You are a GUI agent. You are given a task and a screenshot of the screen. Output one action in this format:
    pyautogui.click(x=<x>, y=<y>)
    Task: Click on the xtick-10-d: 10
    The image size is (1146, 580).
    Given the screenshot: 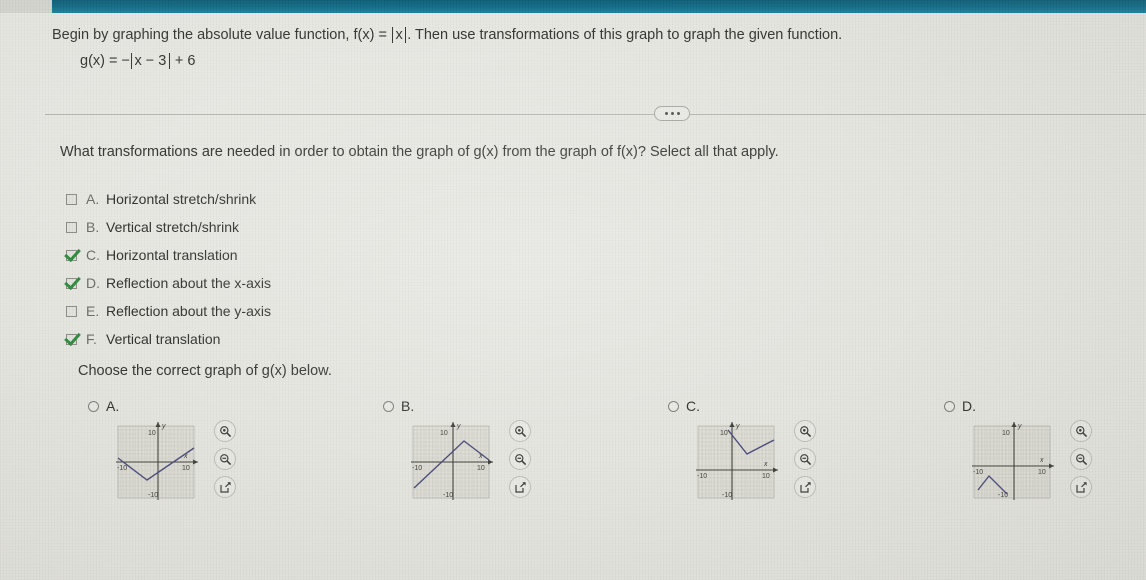 What is the action you would take?
    pyautogui.click(x=1042, y=472)
    